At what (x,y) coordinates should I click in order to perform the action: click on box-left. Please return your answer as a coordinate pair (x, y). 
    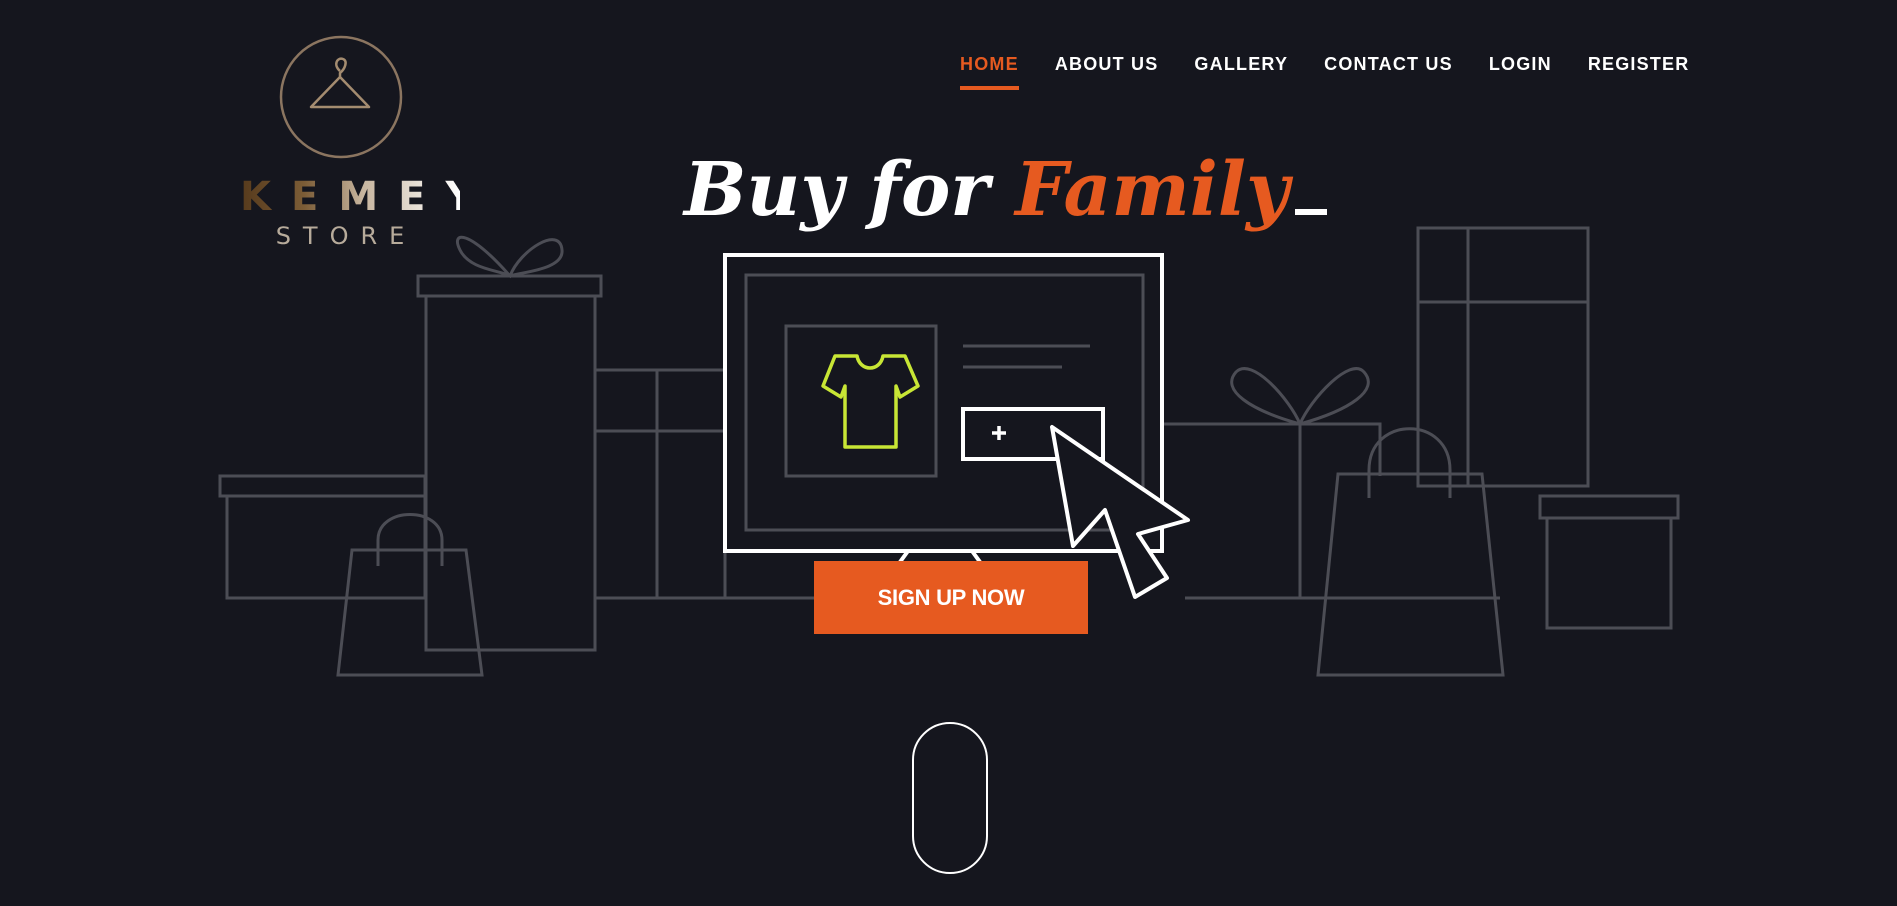
    Looking at the image, I should click on (326, 547).